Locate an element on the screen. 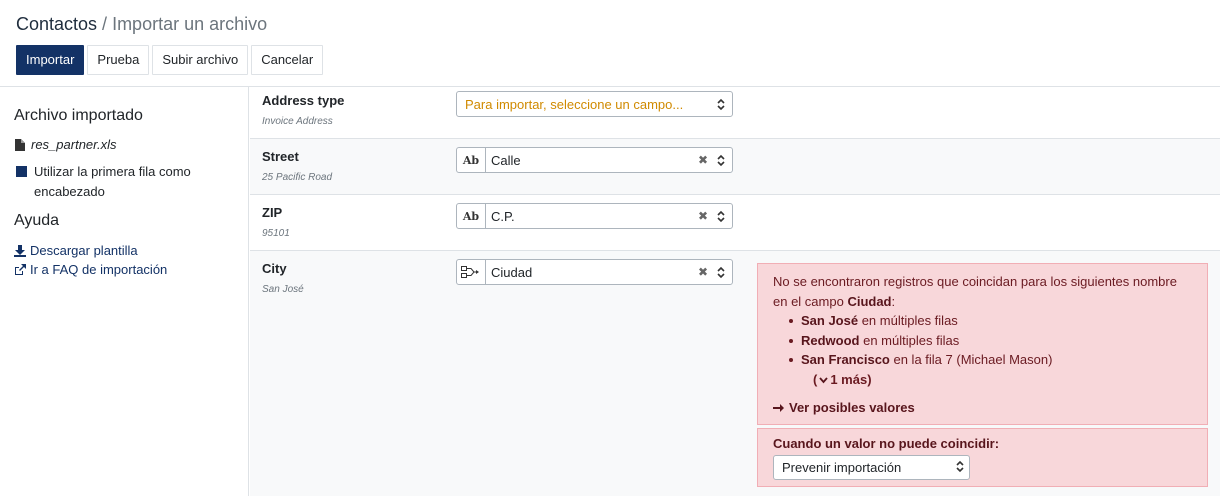 The width and height of the screenshot is (1220, 496). breadcrumb: Contactos / Importar un archivo is located at coordinates (141, 24).